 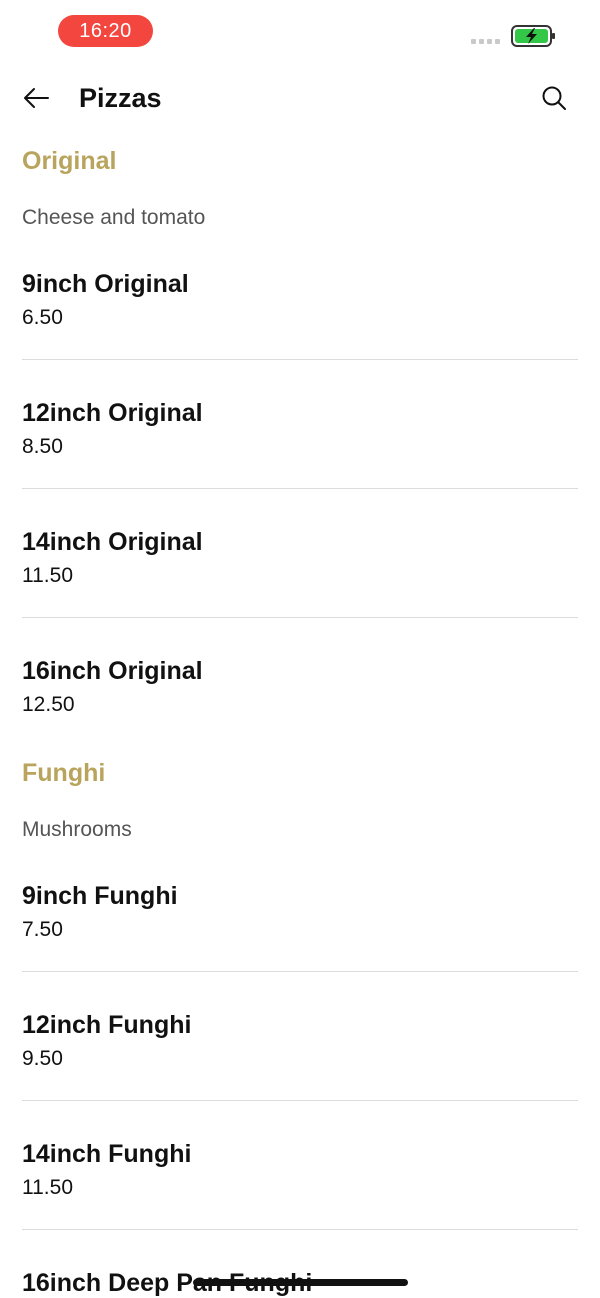 I want to click on arrow-left-icon, so click(x=36, y=98).